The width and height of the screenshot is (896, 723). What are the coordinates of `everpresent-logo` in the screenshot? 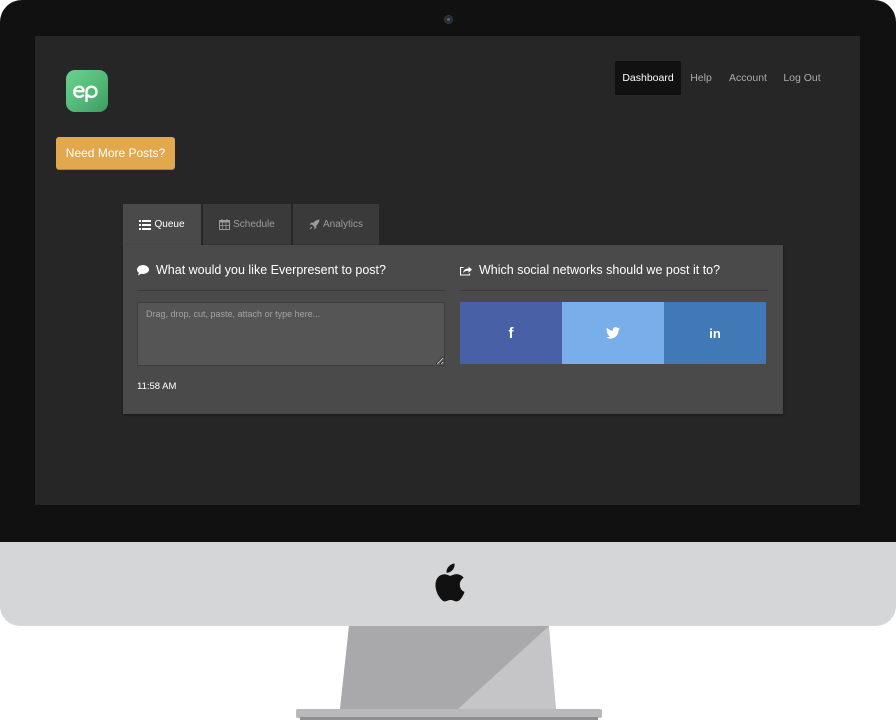 It's located at (87, 91).